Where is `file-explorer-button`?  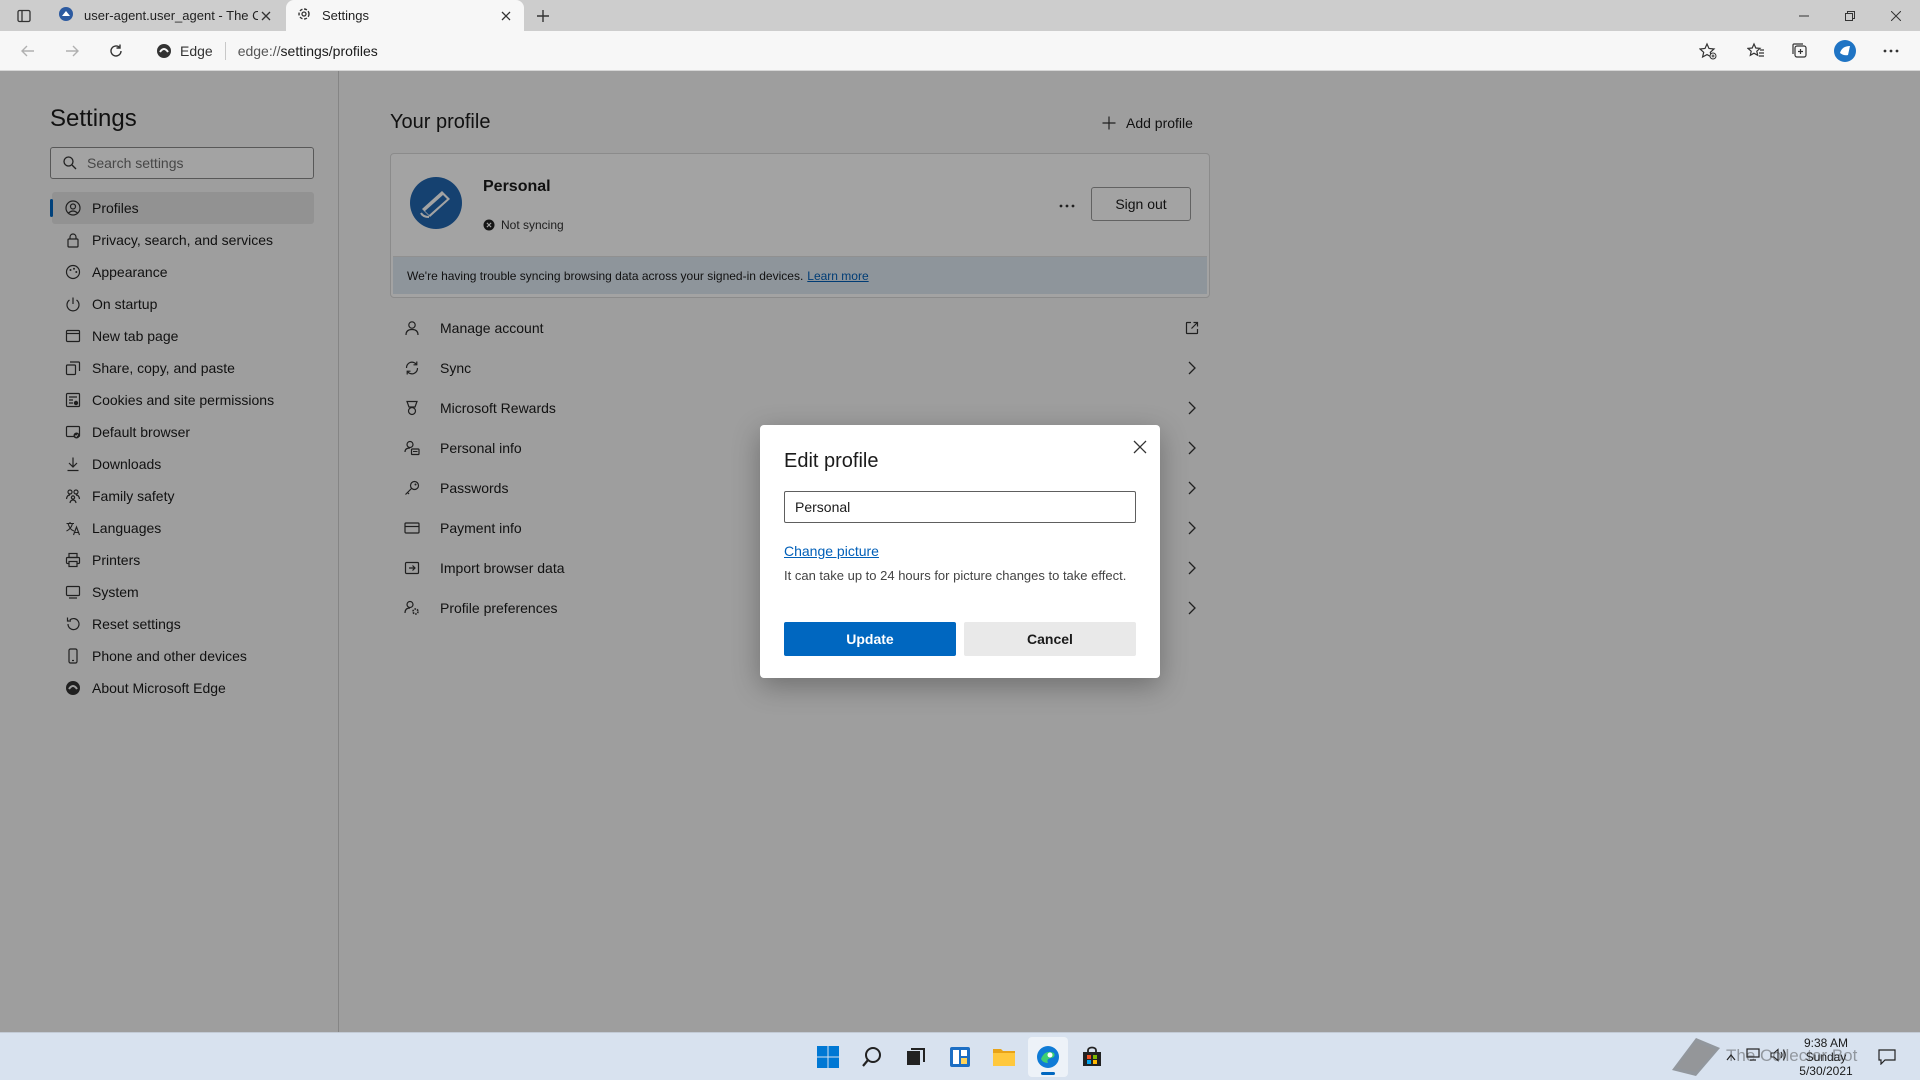 file-explorer-button is located at coordinates (1004, 1057).